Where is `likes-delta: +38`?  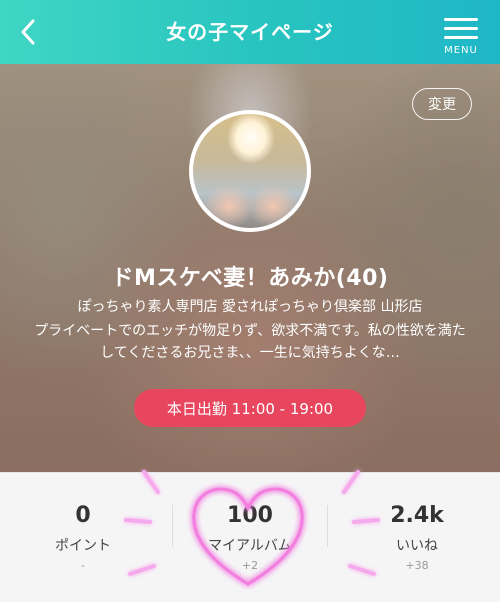 likes-delta: +38 is located at coordinates (417, 565).